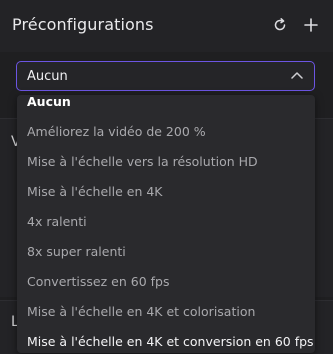 This screenshot has height=354, width=333. What do you see at coordinates (166, 282) in the screenshot?
I see `dropdown-option: Convertissez en 60 fps` at bounding box center [166, 282].